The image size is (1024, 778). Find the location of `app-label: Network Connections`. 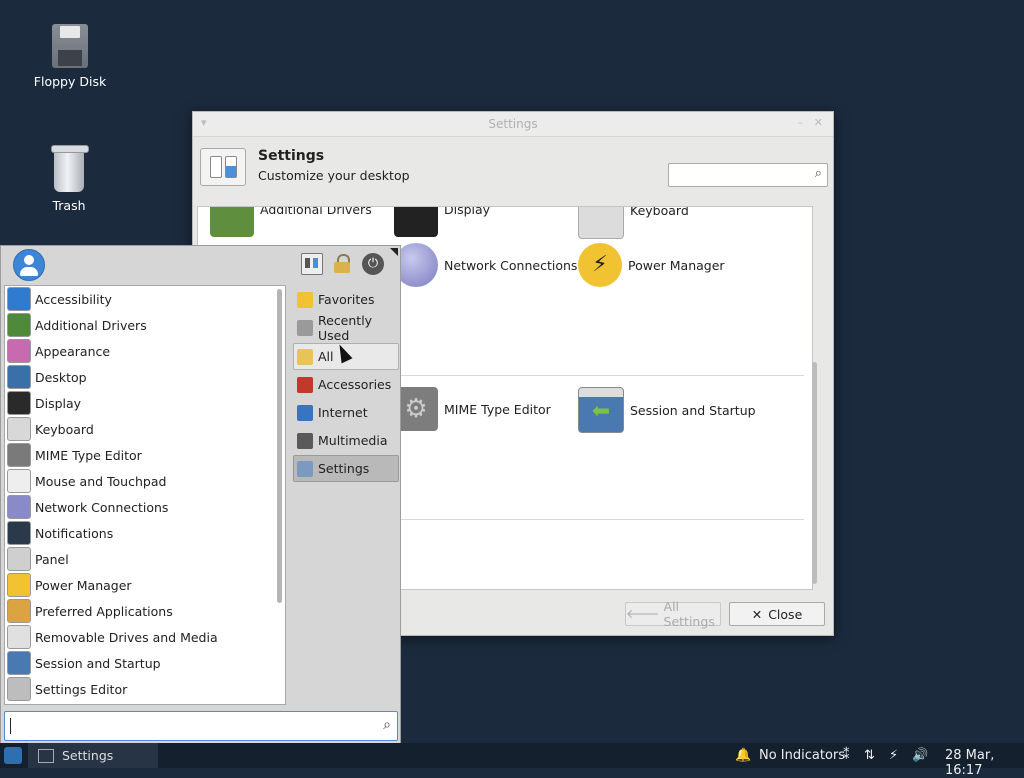

app-label: Network Connections is located at coordinates (102, 507).